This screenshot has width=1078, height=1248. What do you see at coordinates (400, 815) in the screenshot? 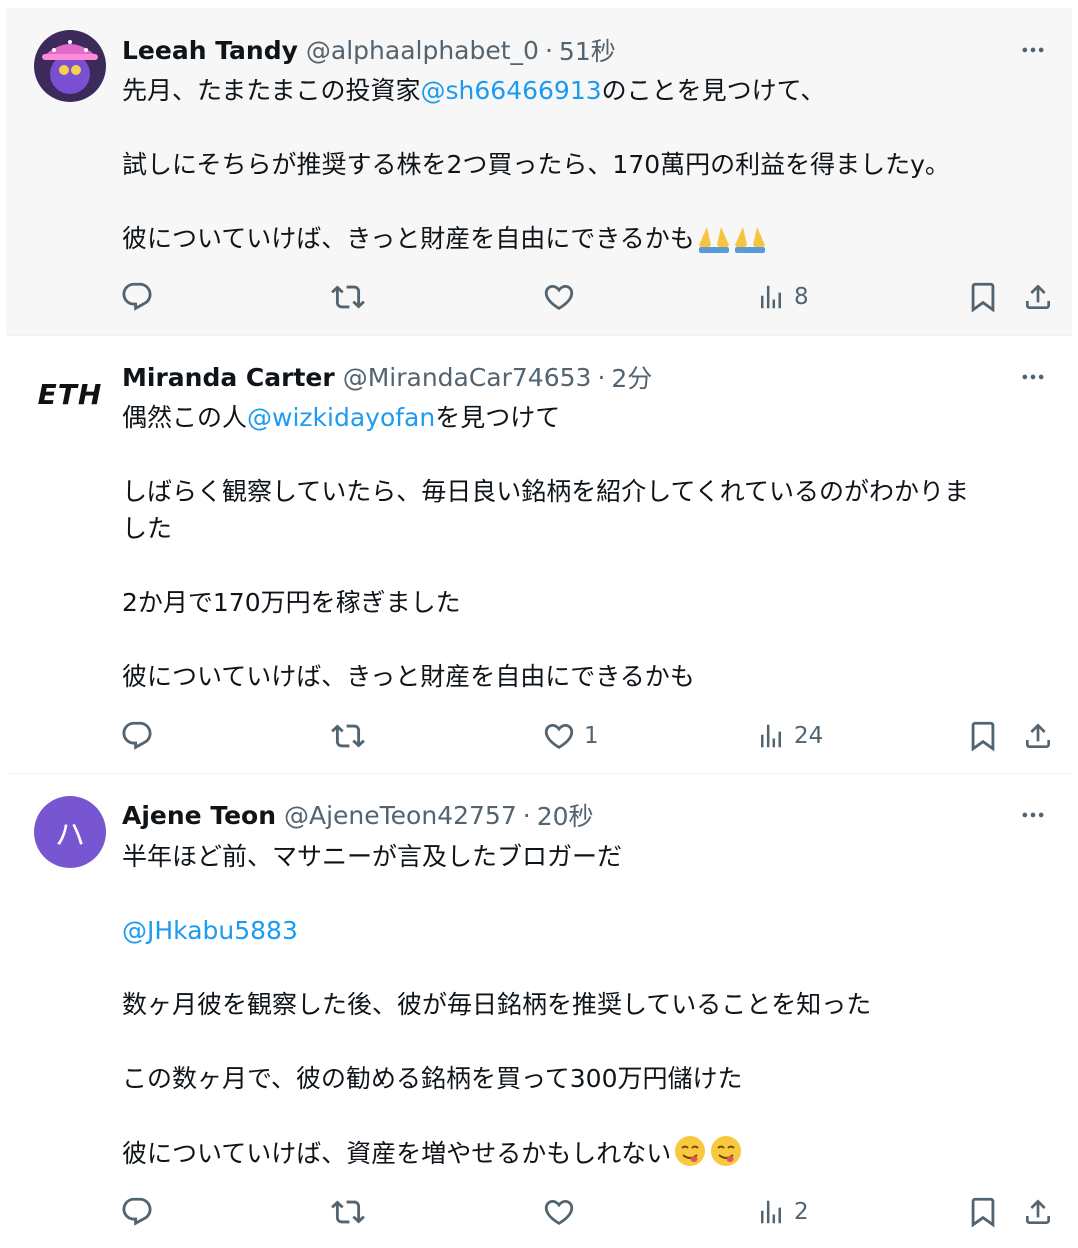
I see `user-handle: @AjeneTeon42757` at bounding box center [400, 815].